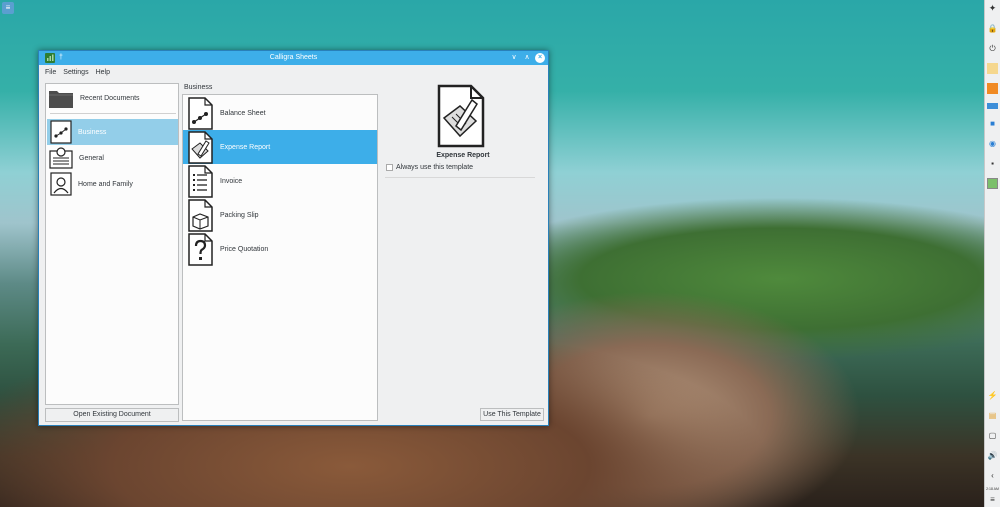 This screenshot has height=507, width=1000. Describe the element at coordinates (113, 113) in the screenshot. I see `category-divider` at that location.